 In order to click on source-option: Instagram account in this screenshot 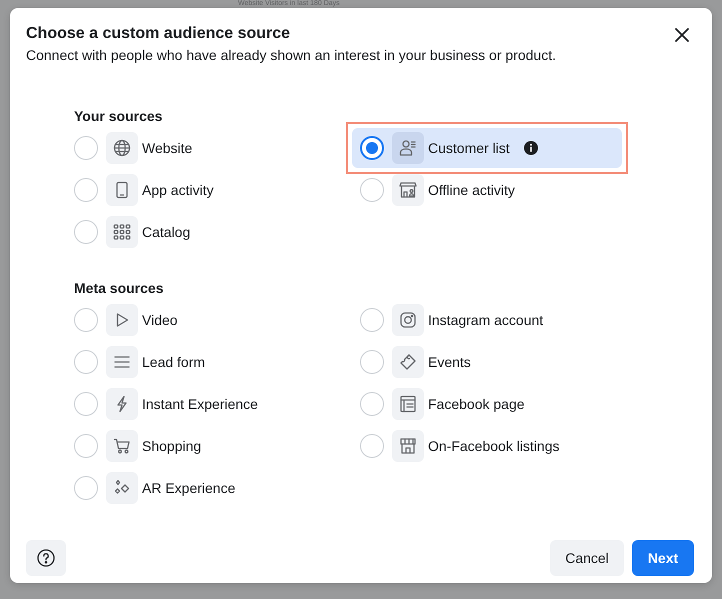, I will do `click(487, 320)`.